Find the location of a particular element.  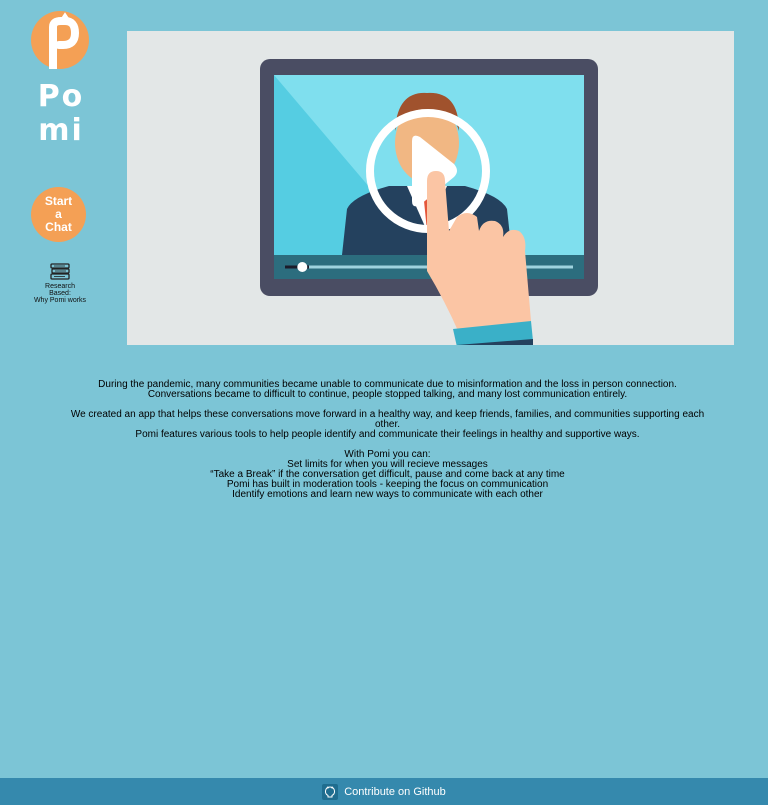

research-label: Based: is located at coordinates (60, 293).